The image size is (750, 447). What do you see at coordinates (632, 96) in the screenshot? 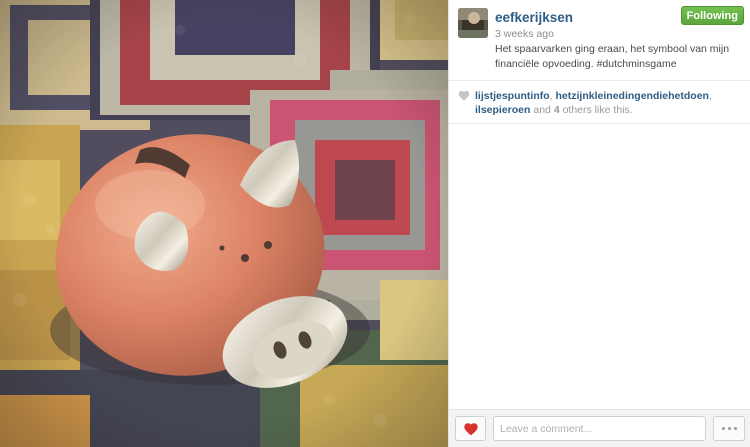
I see `liker-link: hetzijnkleinedingendiehetdoen` at bounding box center [632, 96].